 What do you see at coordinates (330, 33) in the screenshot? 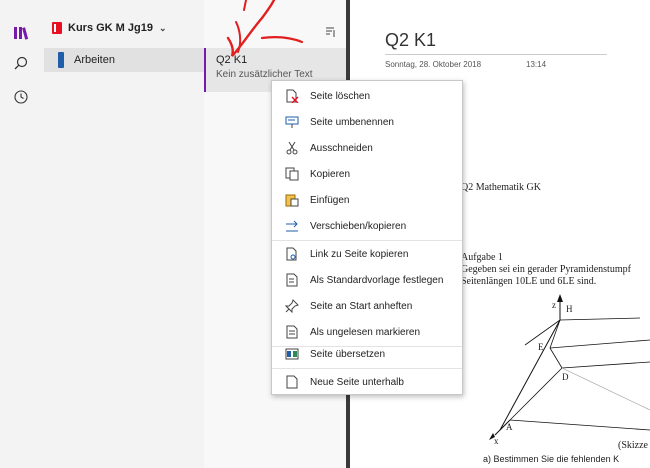
I see `sort-icon` at bounding box center [330, 33].